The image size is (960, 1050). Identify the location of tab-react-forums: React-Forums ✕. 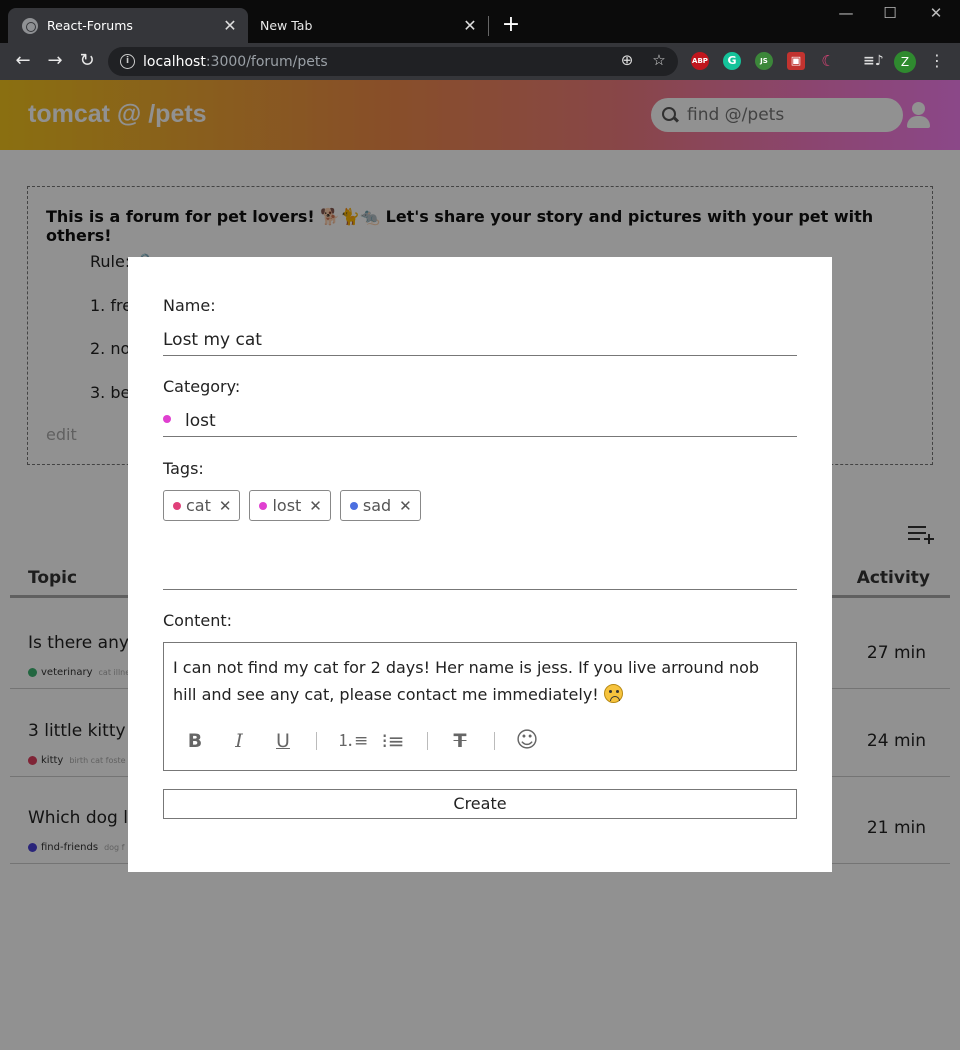
(128, 25).